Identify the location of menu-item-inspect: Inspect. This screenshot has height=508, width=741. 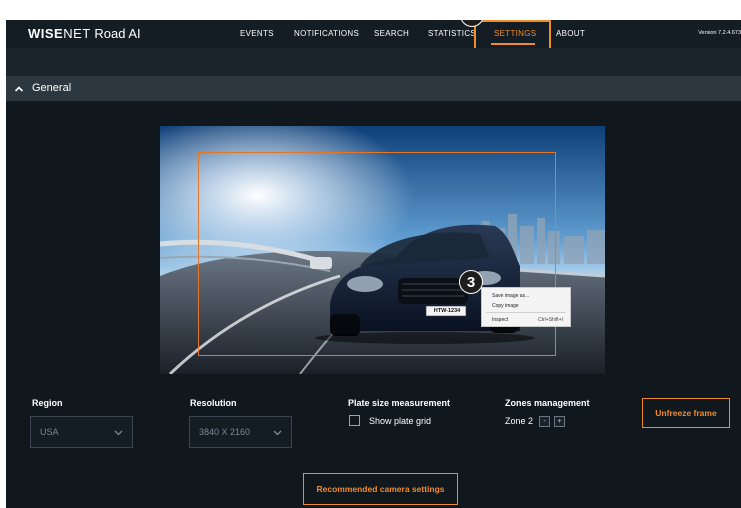
(500, 320).